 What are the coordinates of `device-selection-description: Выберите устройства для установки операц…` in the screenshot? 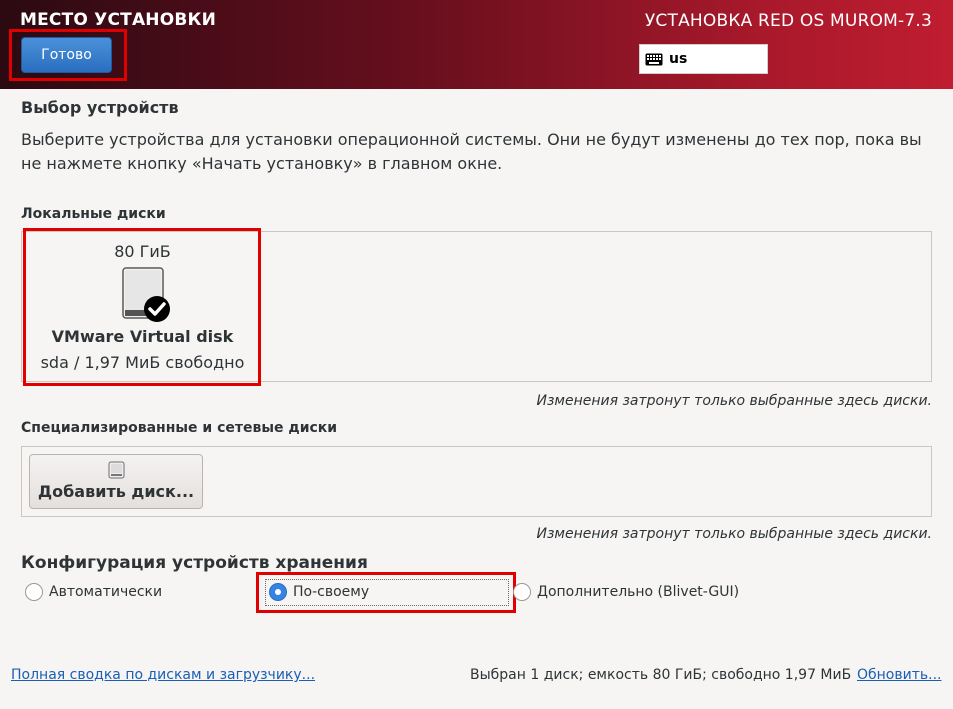 It's located at (471, 151).